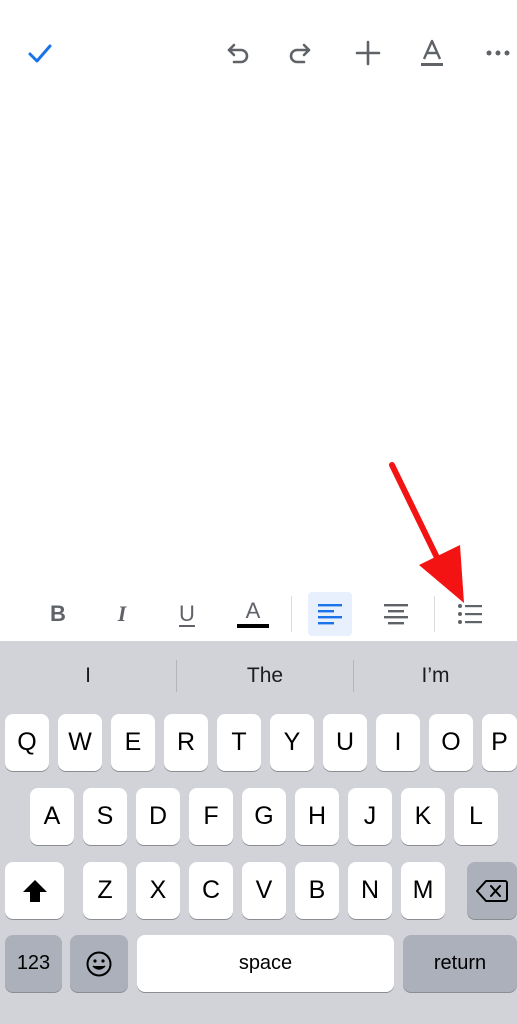  What do you see at coordinates (105, 890) in the screenshot?
I see `key-z: Z` at bounding box center [105, 890].